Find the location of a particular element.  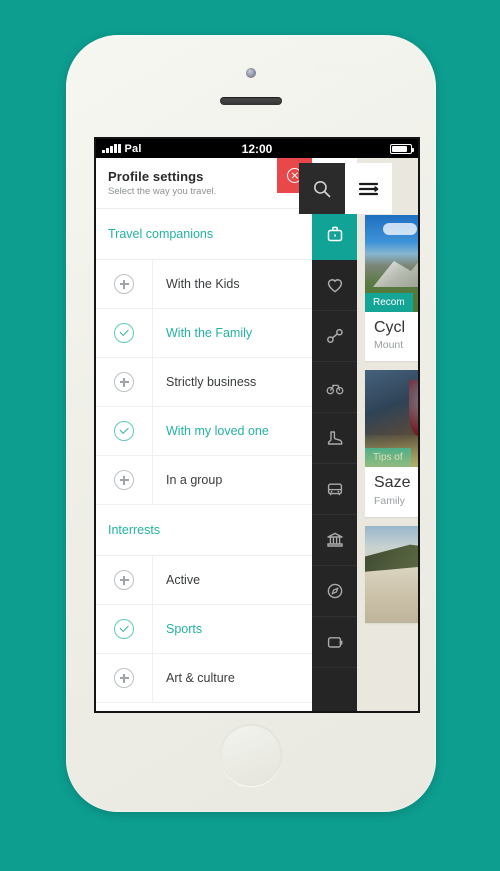

category-icon-rail is located at coordinates (334, 434).